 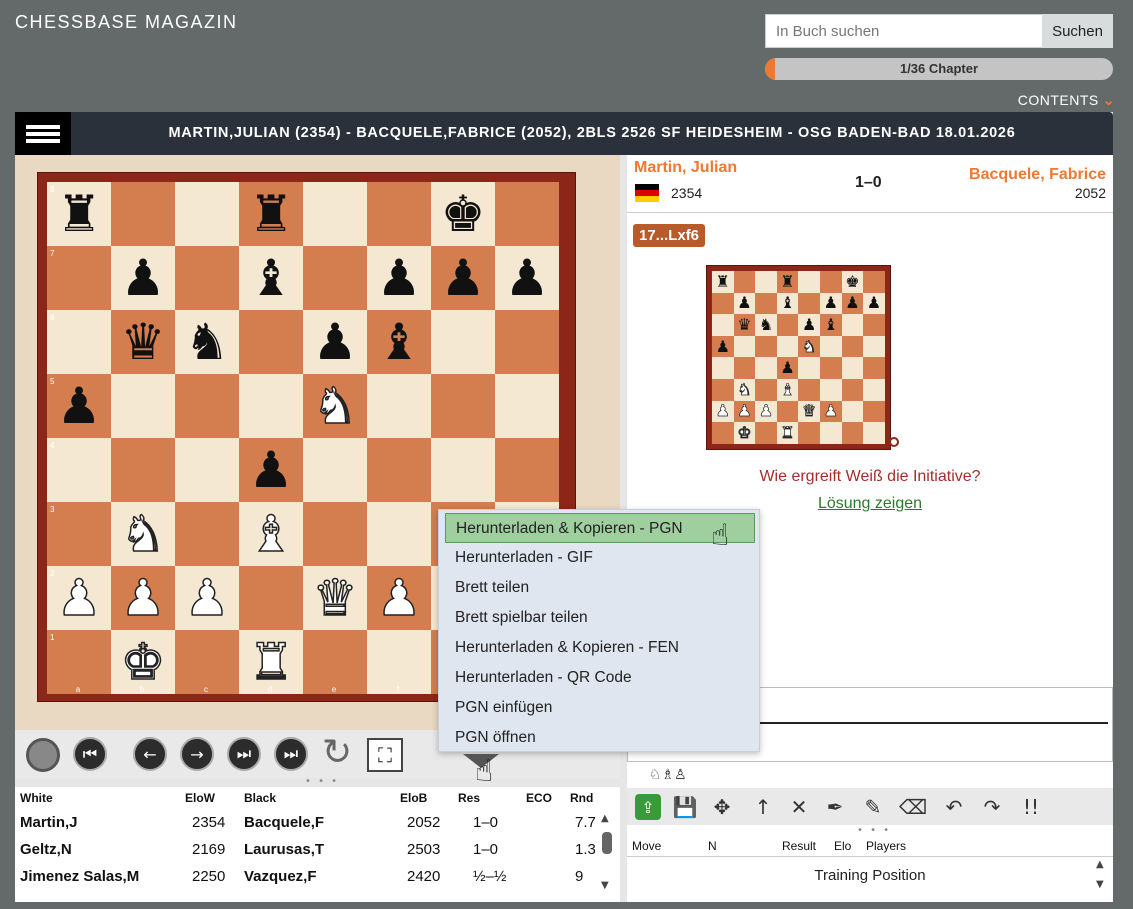 I want to click on col-header-white: White, so click(x=36, y=798).